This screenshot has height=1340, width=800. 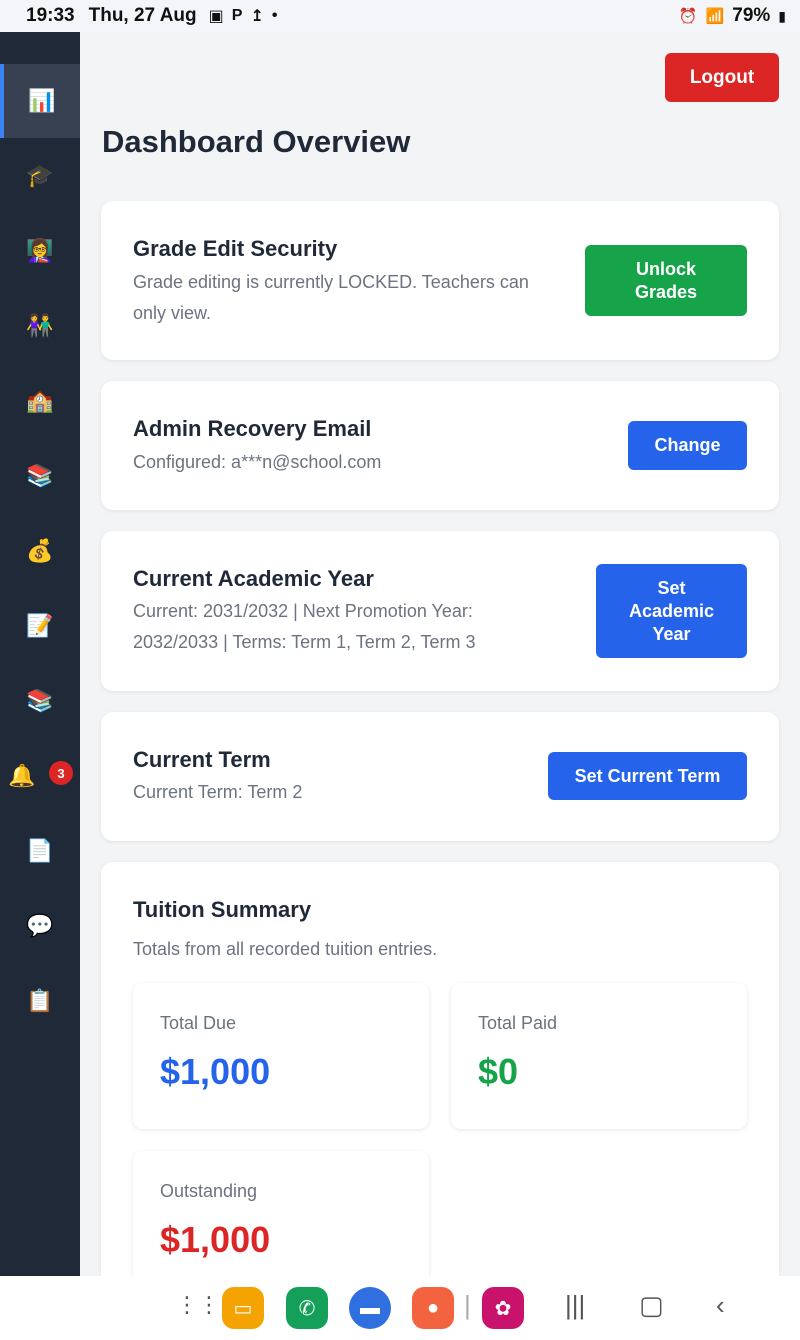 What do you see at coordinates (215, 1071) in the screenshot?
I see `total-due-value: $1,000` at bounding box center [215, 1071].